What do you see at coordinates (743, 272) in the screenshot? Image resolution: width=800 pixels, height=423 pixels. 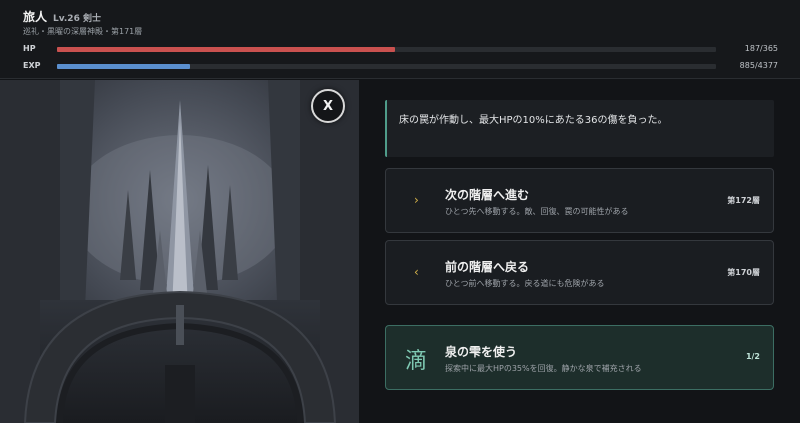 I see `option-floor-badge: 第170層` at bounding box center [743, 272].